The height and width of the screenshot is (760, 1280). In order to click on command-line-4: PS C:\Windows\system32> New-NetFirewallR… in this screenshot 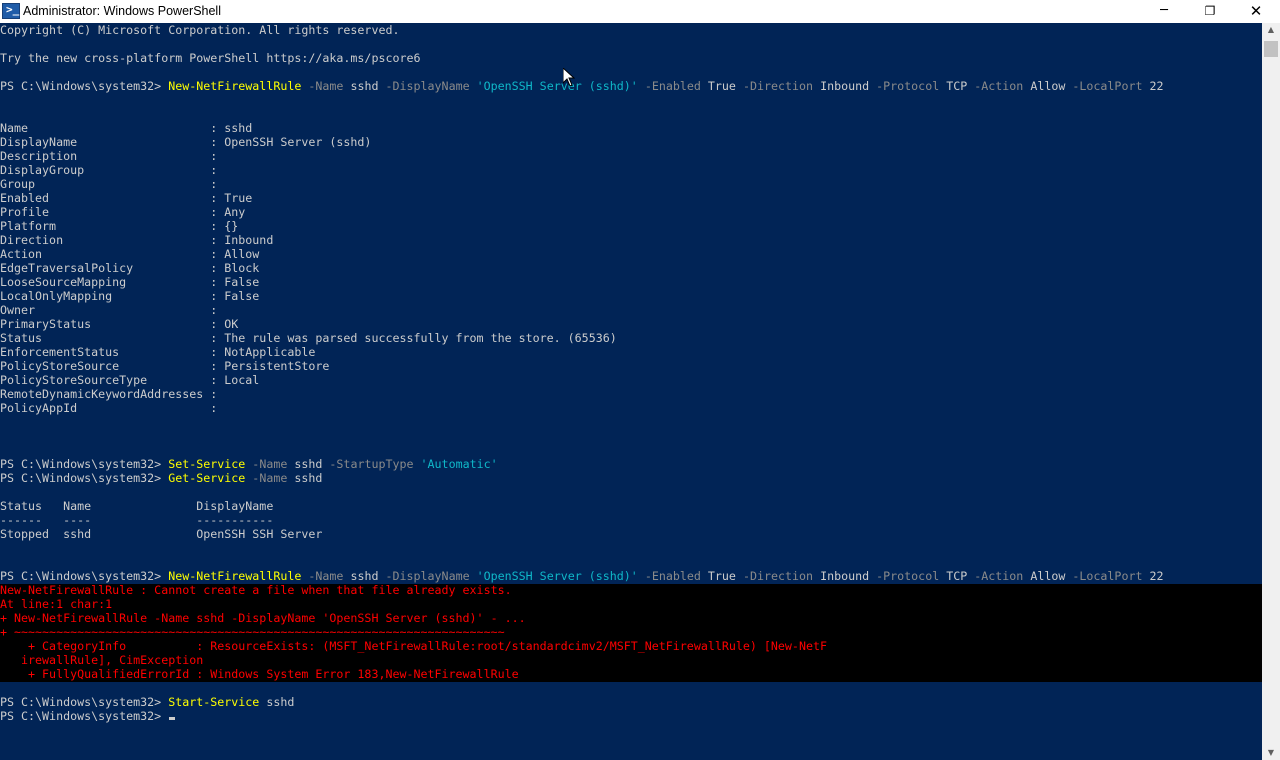, I will do `click(631, 576)`.